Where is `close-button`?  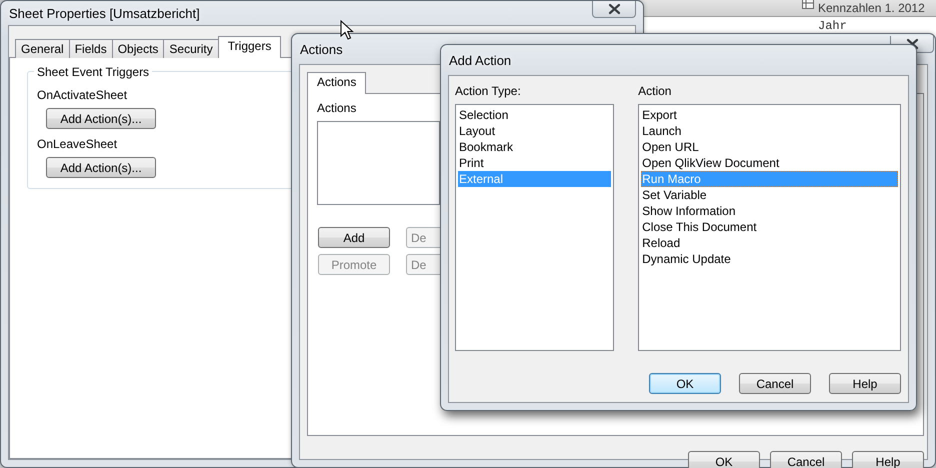 close-button is located at coordinates (614, 9).